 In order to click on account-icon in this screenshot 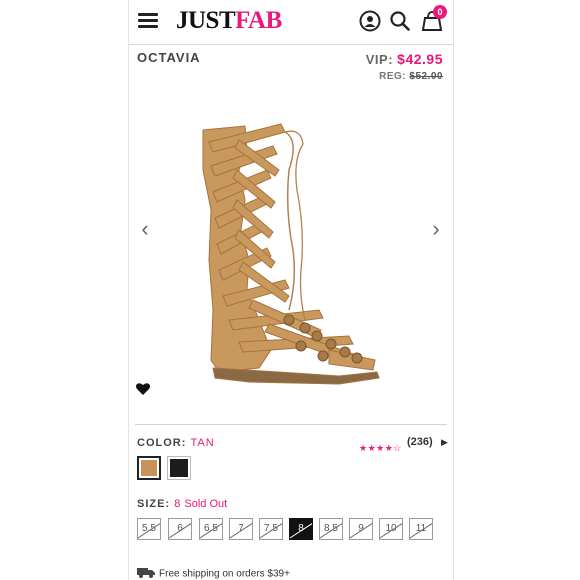, I will do `click(370, 21)`.